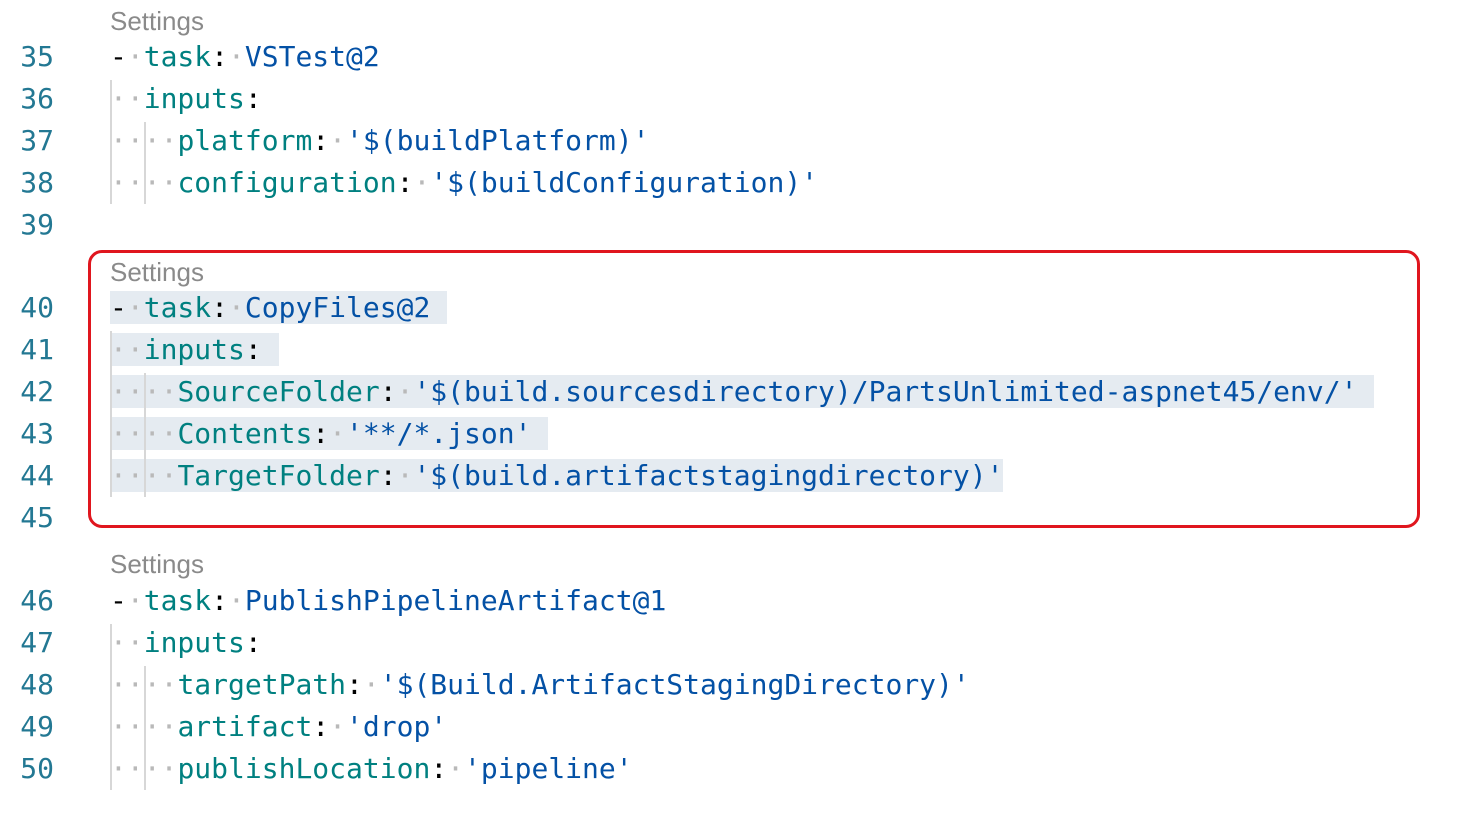 The height and width of the screenshot is (816, 1468). I want to click on code-text: ····artifact:·'drop', so click(278, 727).